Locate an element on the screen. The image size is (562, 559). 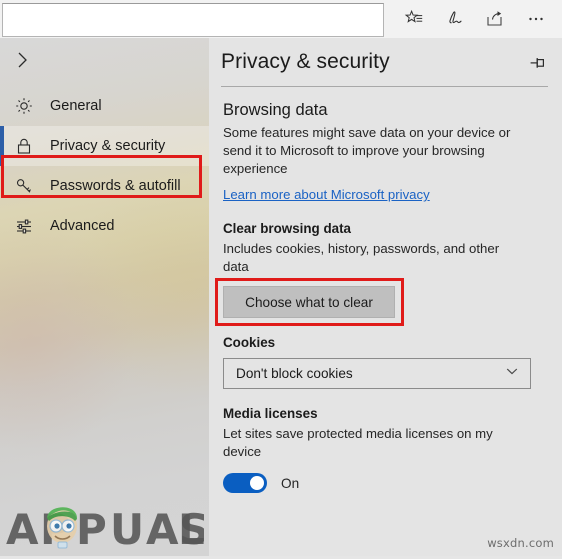
choose-what-to-clear-button: Choose what to clear is located at coordinates (309, 302).